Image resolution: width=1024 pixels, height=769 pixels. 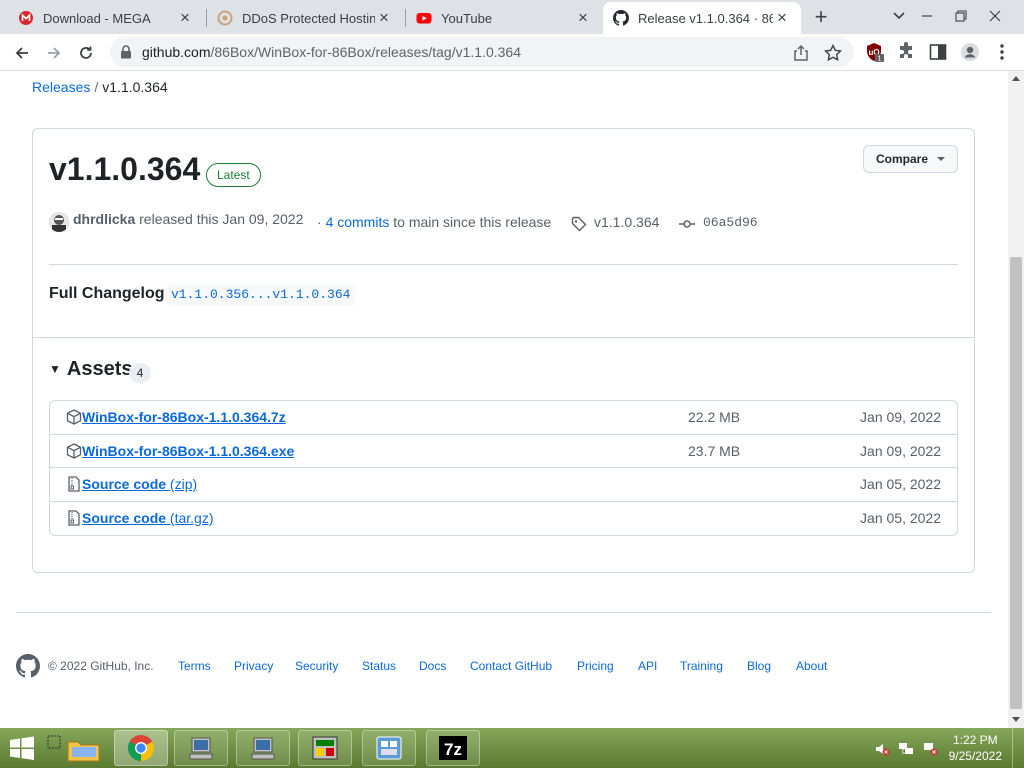 I want to click on scrollbar-thumb, so click(x=1016, y=483).